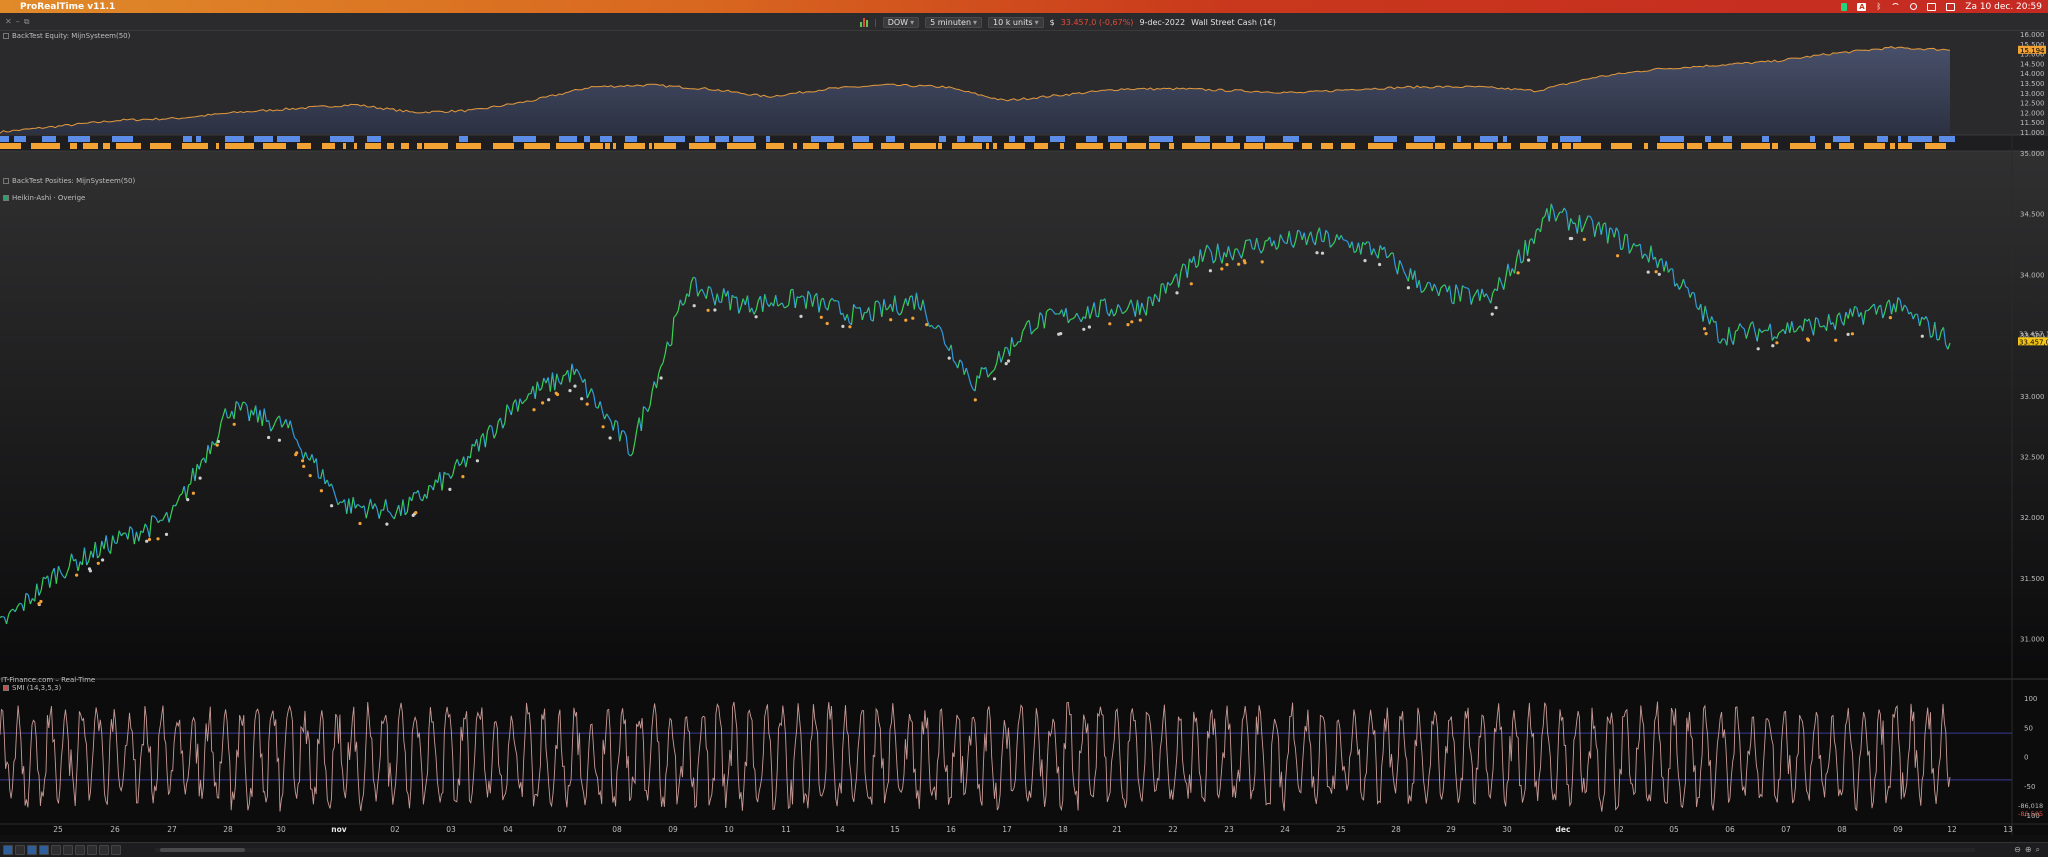 This screenshot has width=2048, height=857. I want to click on control-center-icon, so click(1951, 6).